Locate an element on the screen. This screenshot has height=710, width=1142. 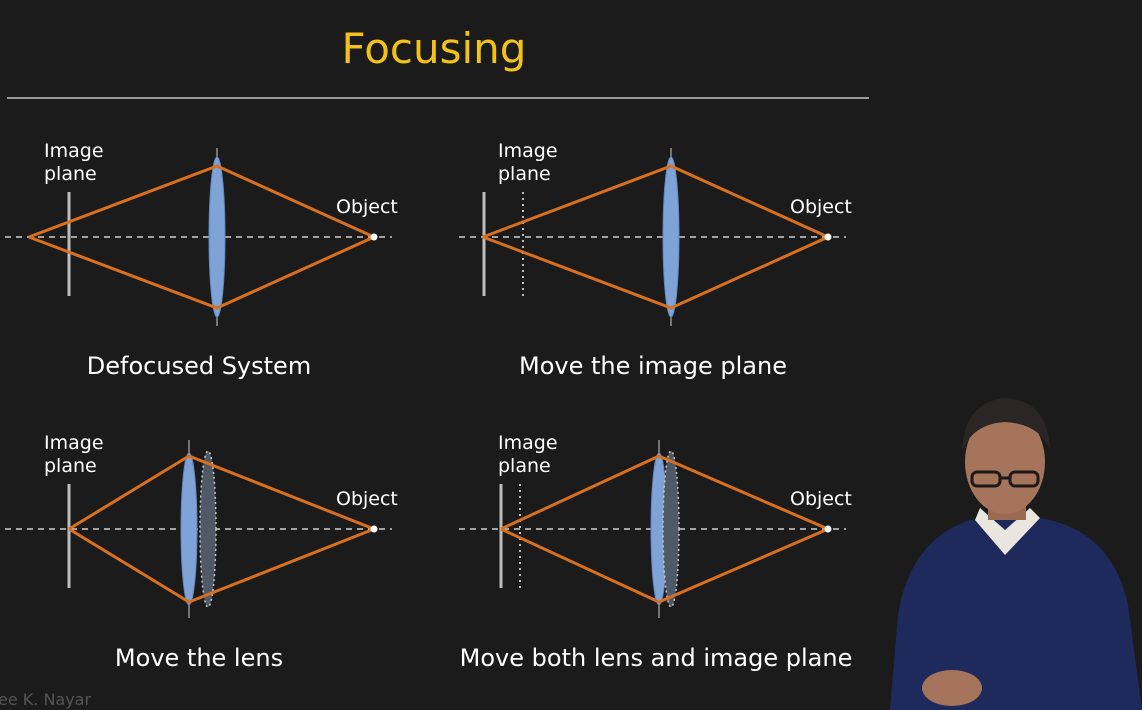
presenter-figure is located at coordinates (1016, 554).